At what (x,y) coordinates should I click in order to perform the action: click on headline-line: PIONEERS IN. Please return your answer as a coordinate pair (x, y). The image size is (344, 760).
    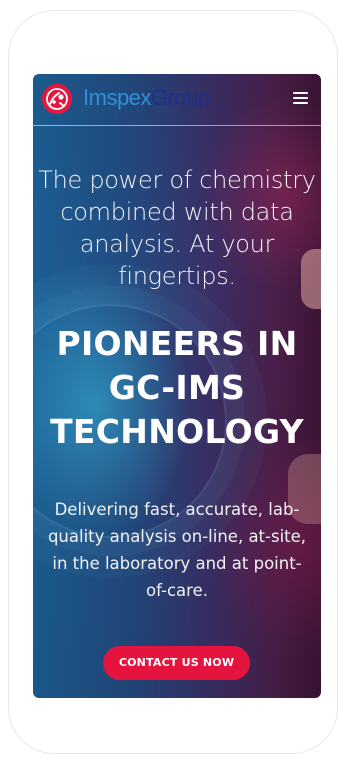
    Looking at the image, I should click on (177, 343).